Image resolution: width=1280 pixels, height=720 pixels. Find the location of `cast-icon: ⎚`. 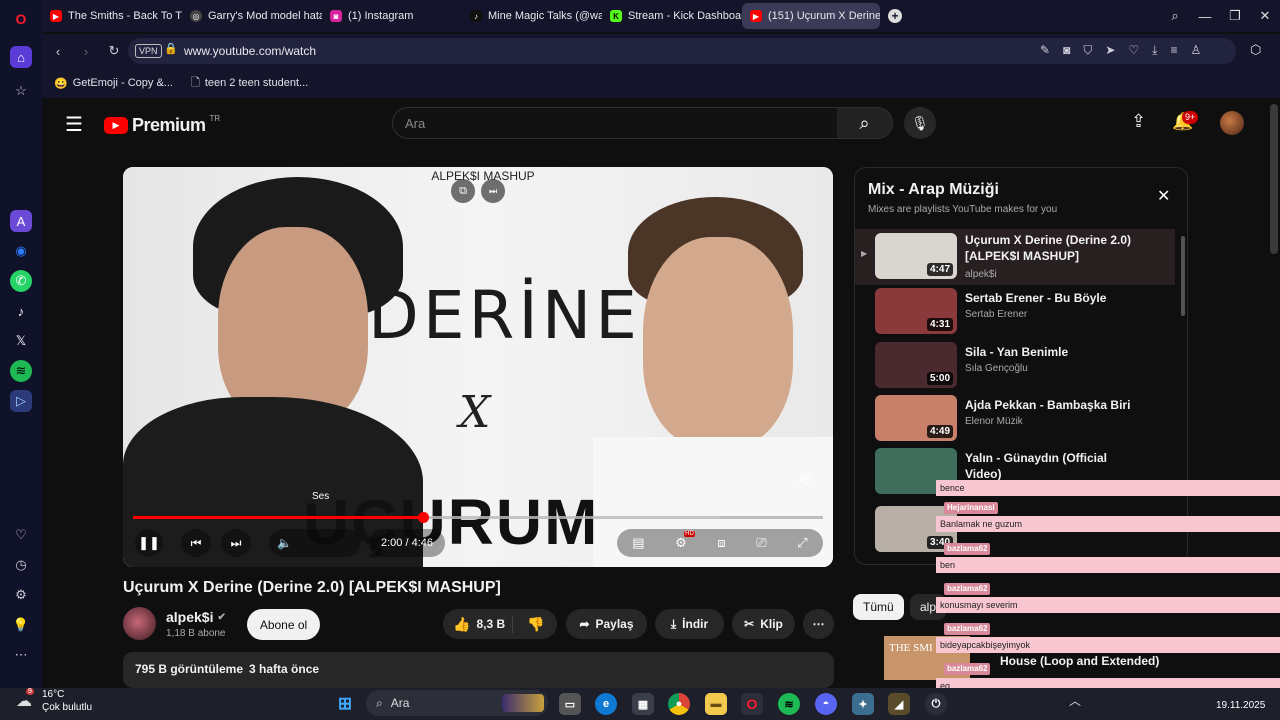

cast-icon: ⎚ is located at coordinates (761, 543).